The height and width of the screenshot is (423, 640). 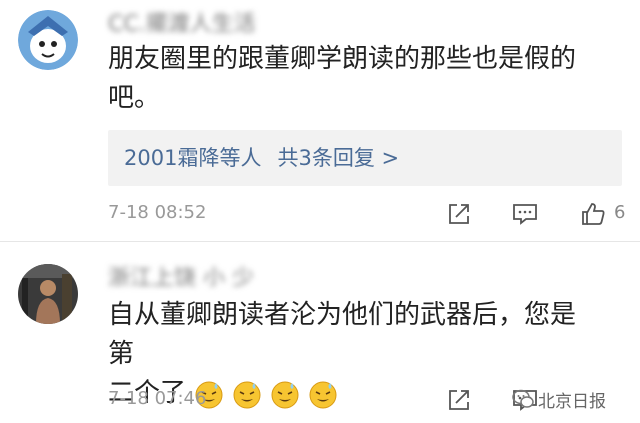 I want to click on photo-avatar-icon, so click(x=48, y=294).